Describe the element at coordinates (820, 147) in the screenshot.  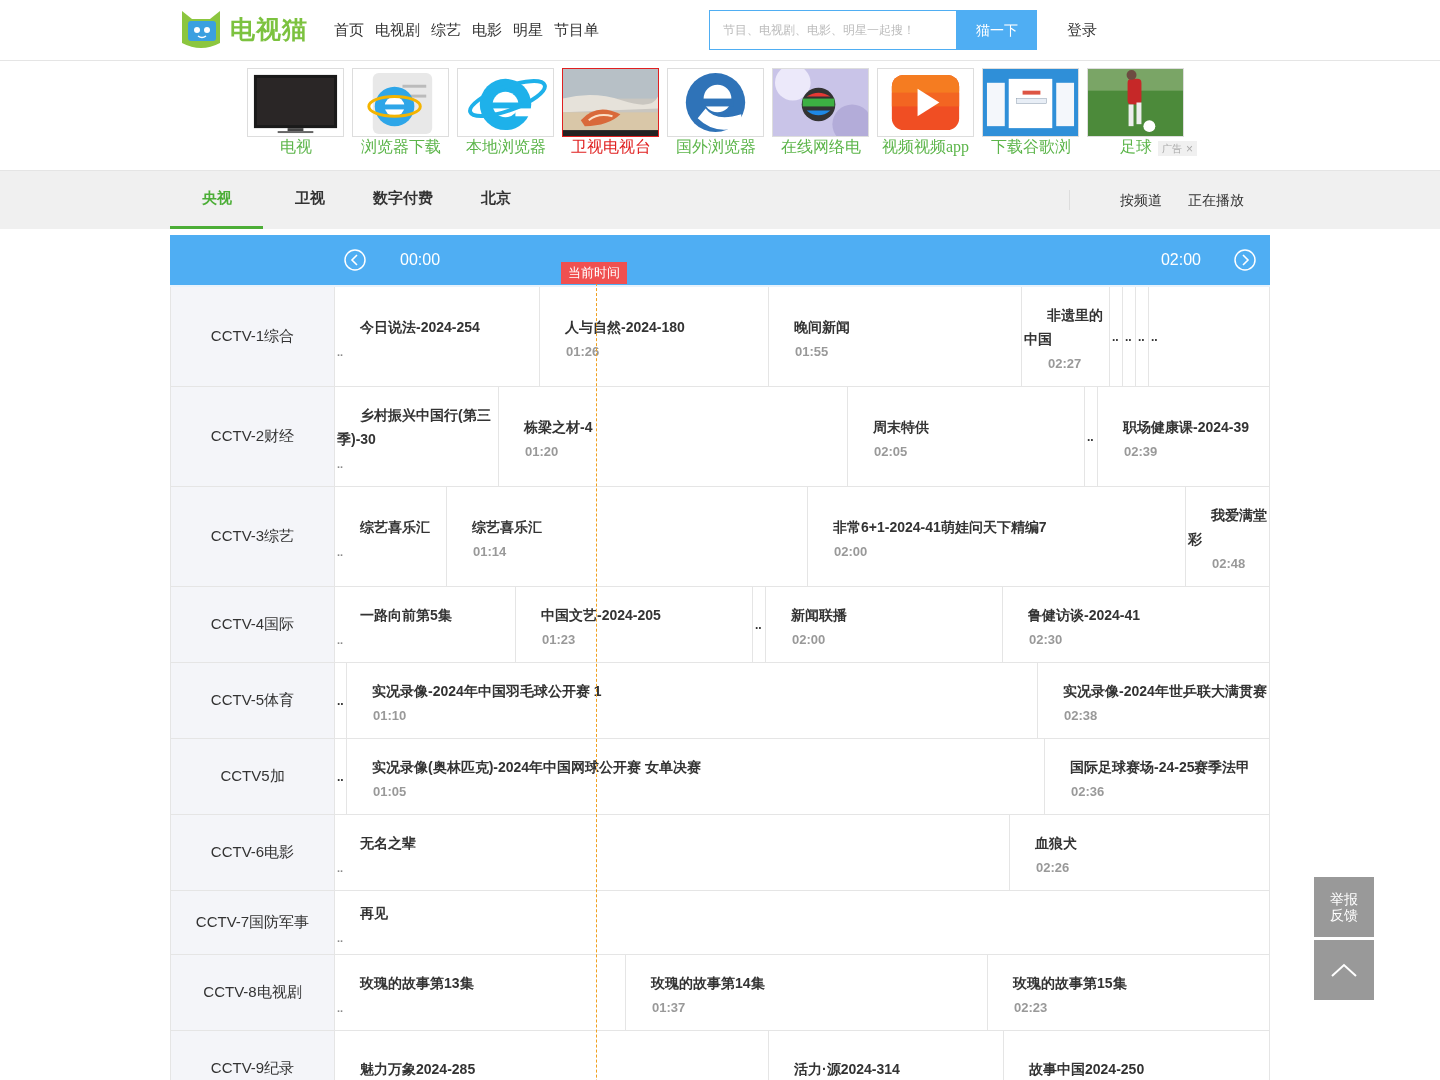
I see `ad-label: 在线网络电` at that location.